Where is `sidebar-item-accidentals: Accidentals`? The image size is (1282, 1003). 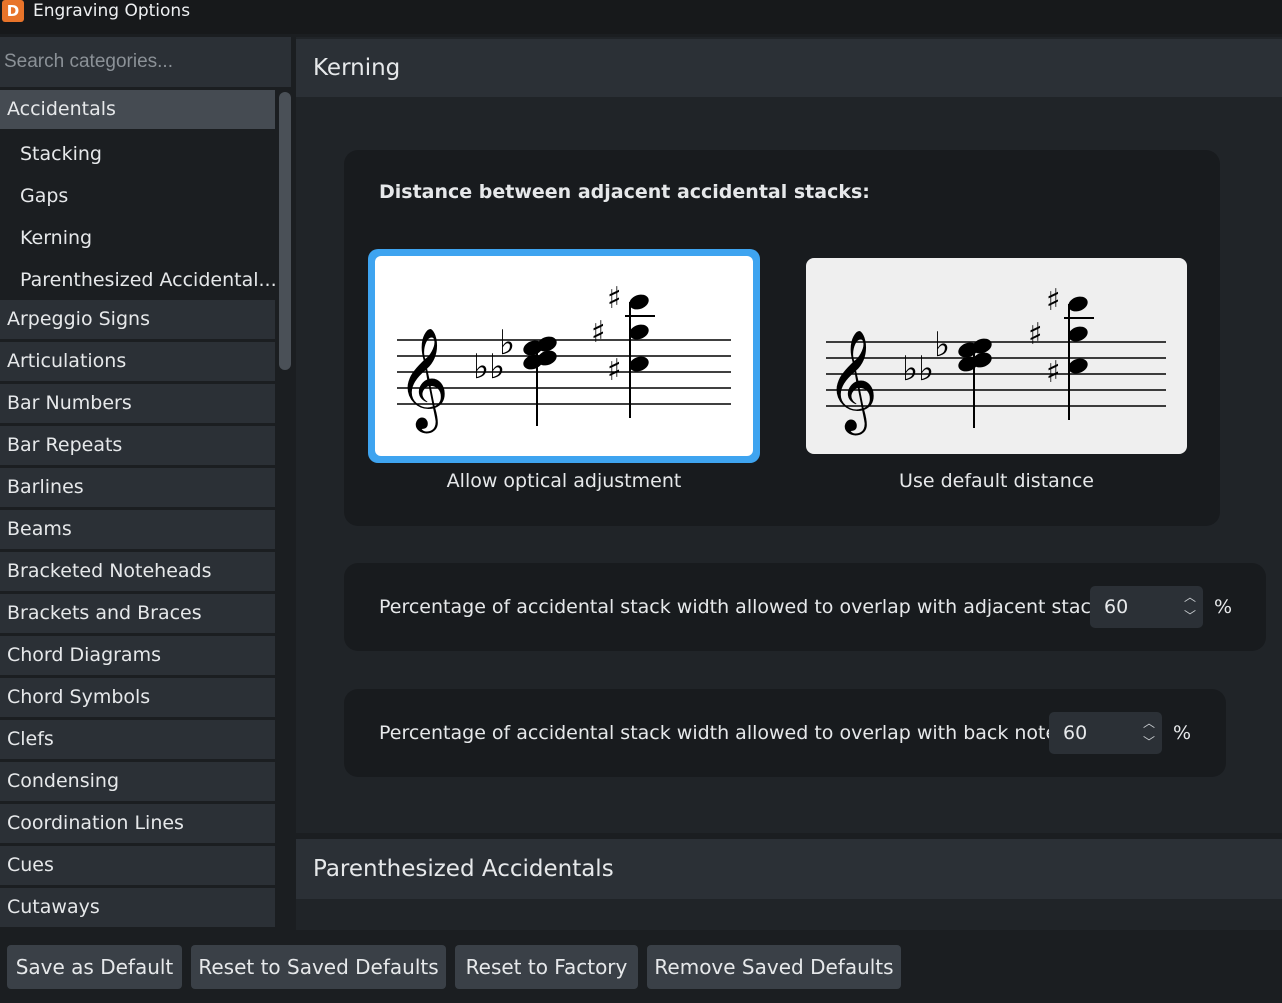 sidebar-item-accidentals: Accidentals is located at coordinates (137, 109).